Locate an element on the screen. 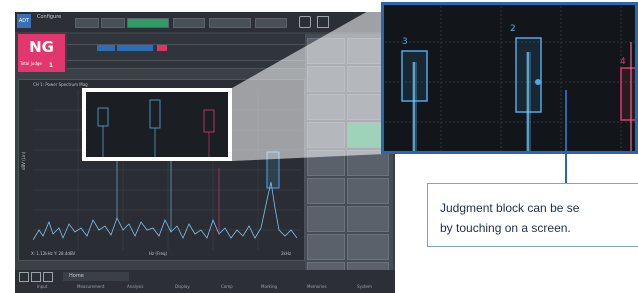 The width and height of the screenshot is (638, 293). menu-display: Display is located at coordinates (182, 286).